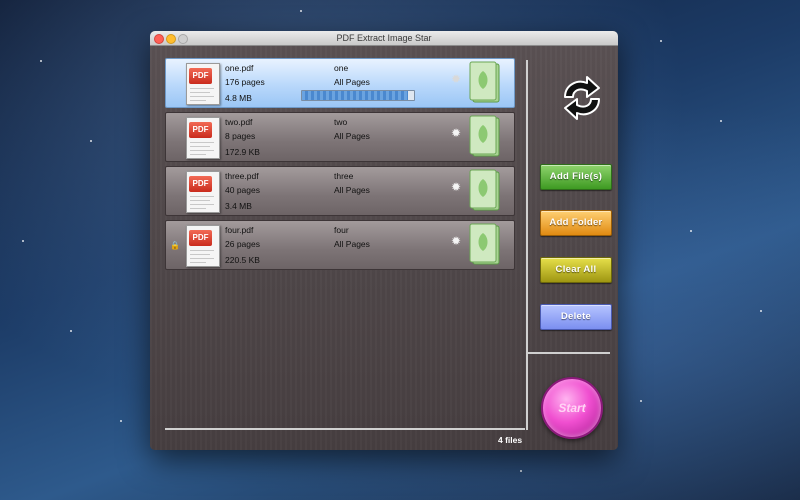 This screenshot has width=800, height=500. Describe the element at coordinates (576, 317) in the screenshot. I see `delete-button: Delete` at that location.